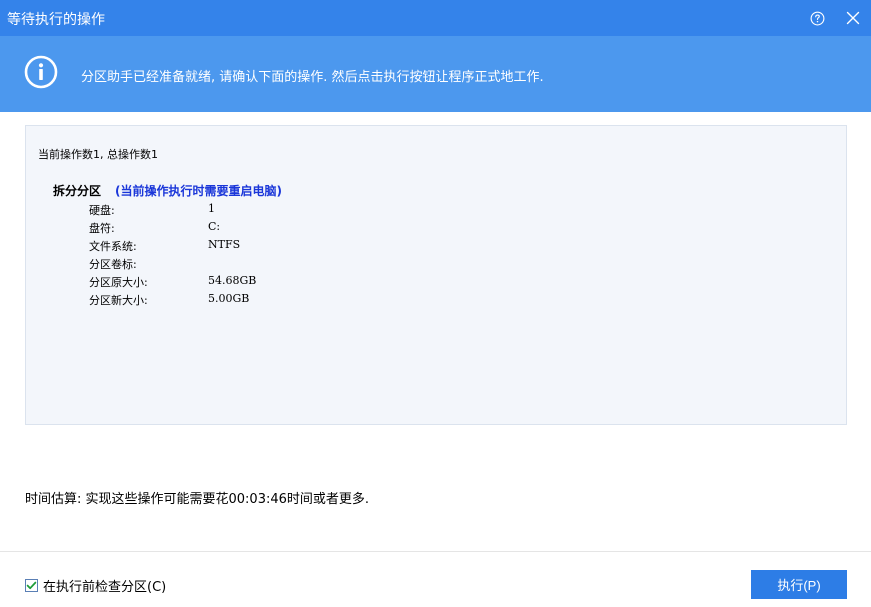 The image size is (871, 607). I want to click on detail-label: 分区新大小:, so click(118, 300).